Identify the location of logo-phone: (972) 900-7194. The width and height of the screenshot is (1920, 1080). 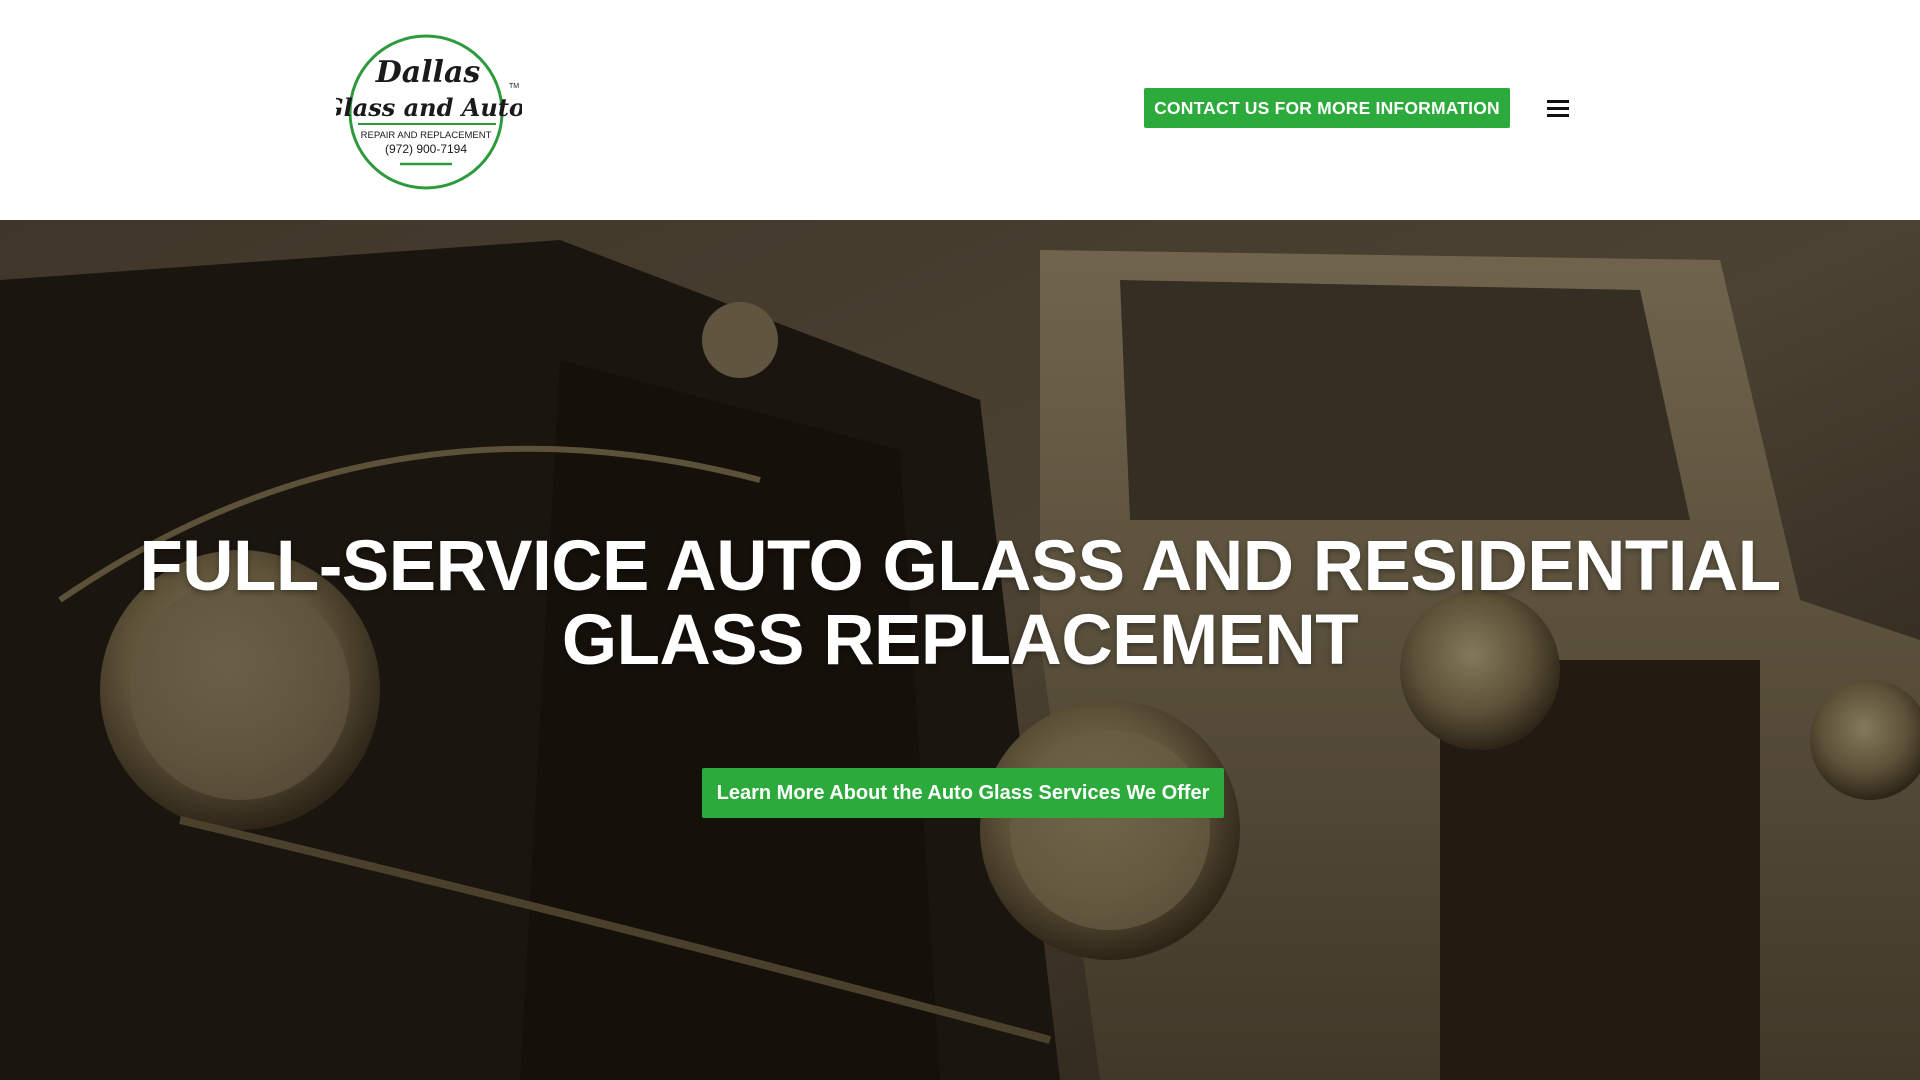
(426, 149).